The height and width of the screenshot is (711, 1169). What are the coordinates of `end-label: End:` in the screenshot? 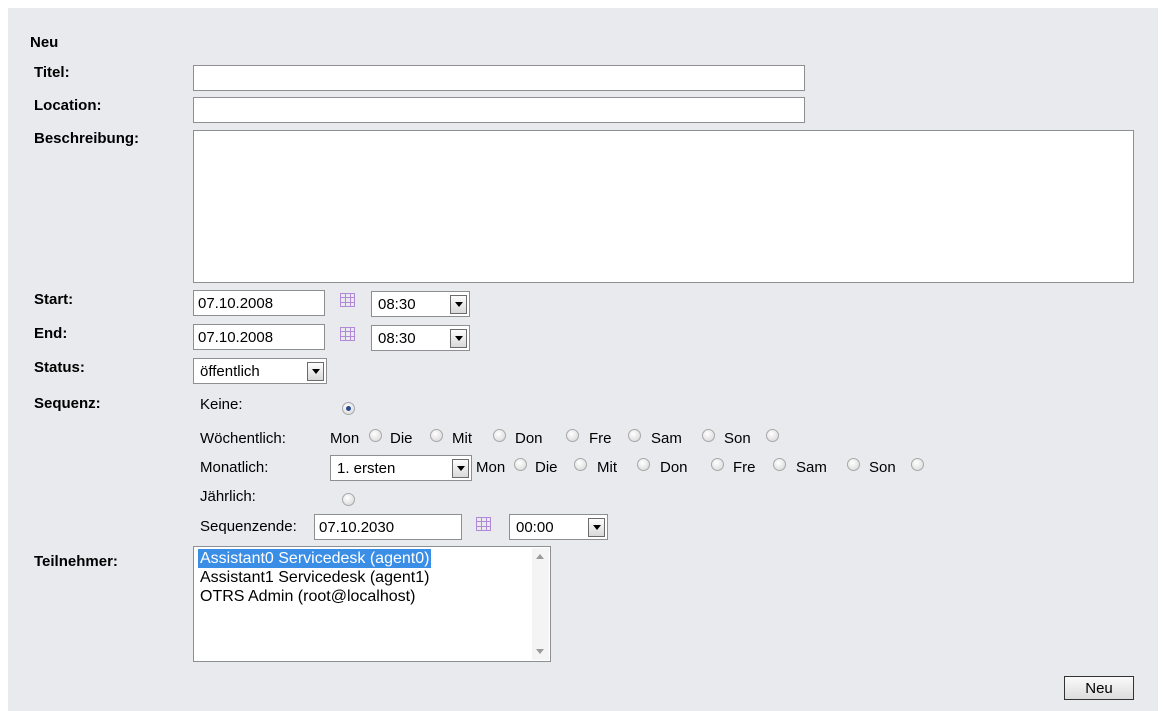 It's located at (51, 333).